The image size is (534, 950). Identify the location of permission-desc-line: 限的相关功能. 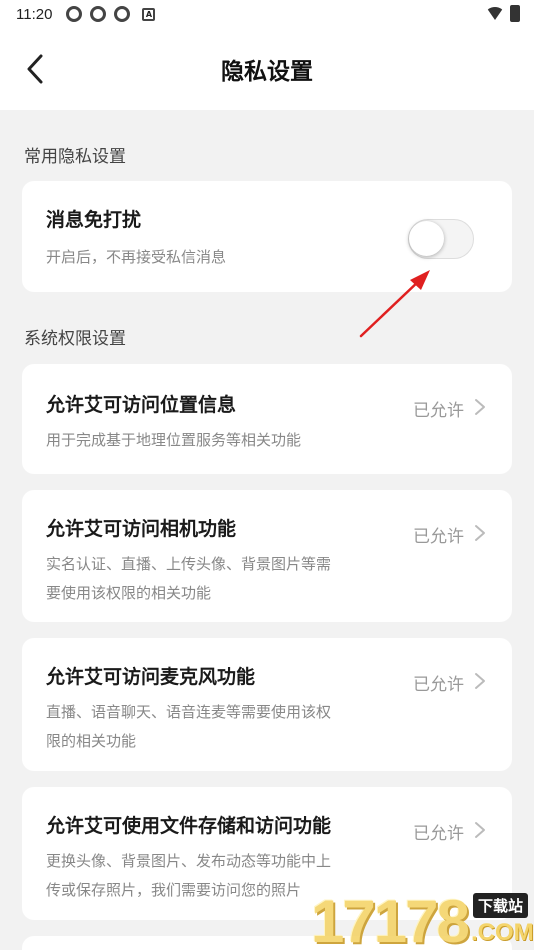
(91, 741).